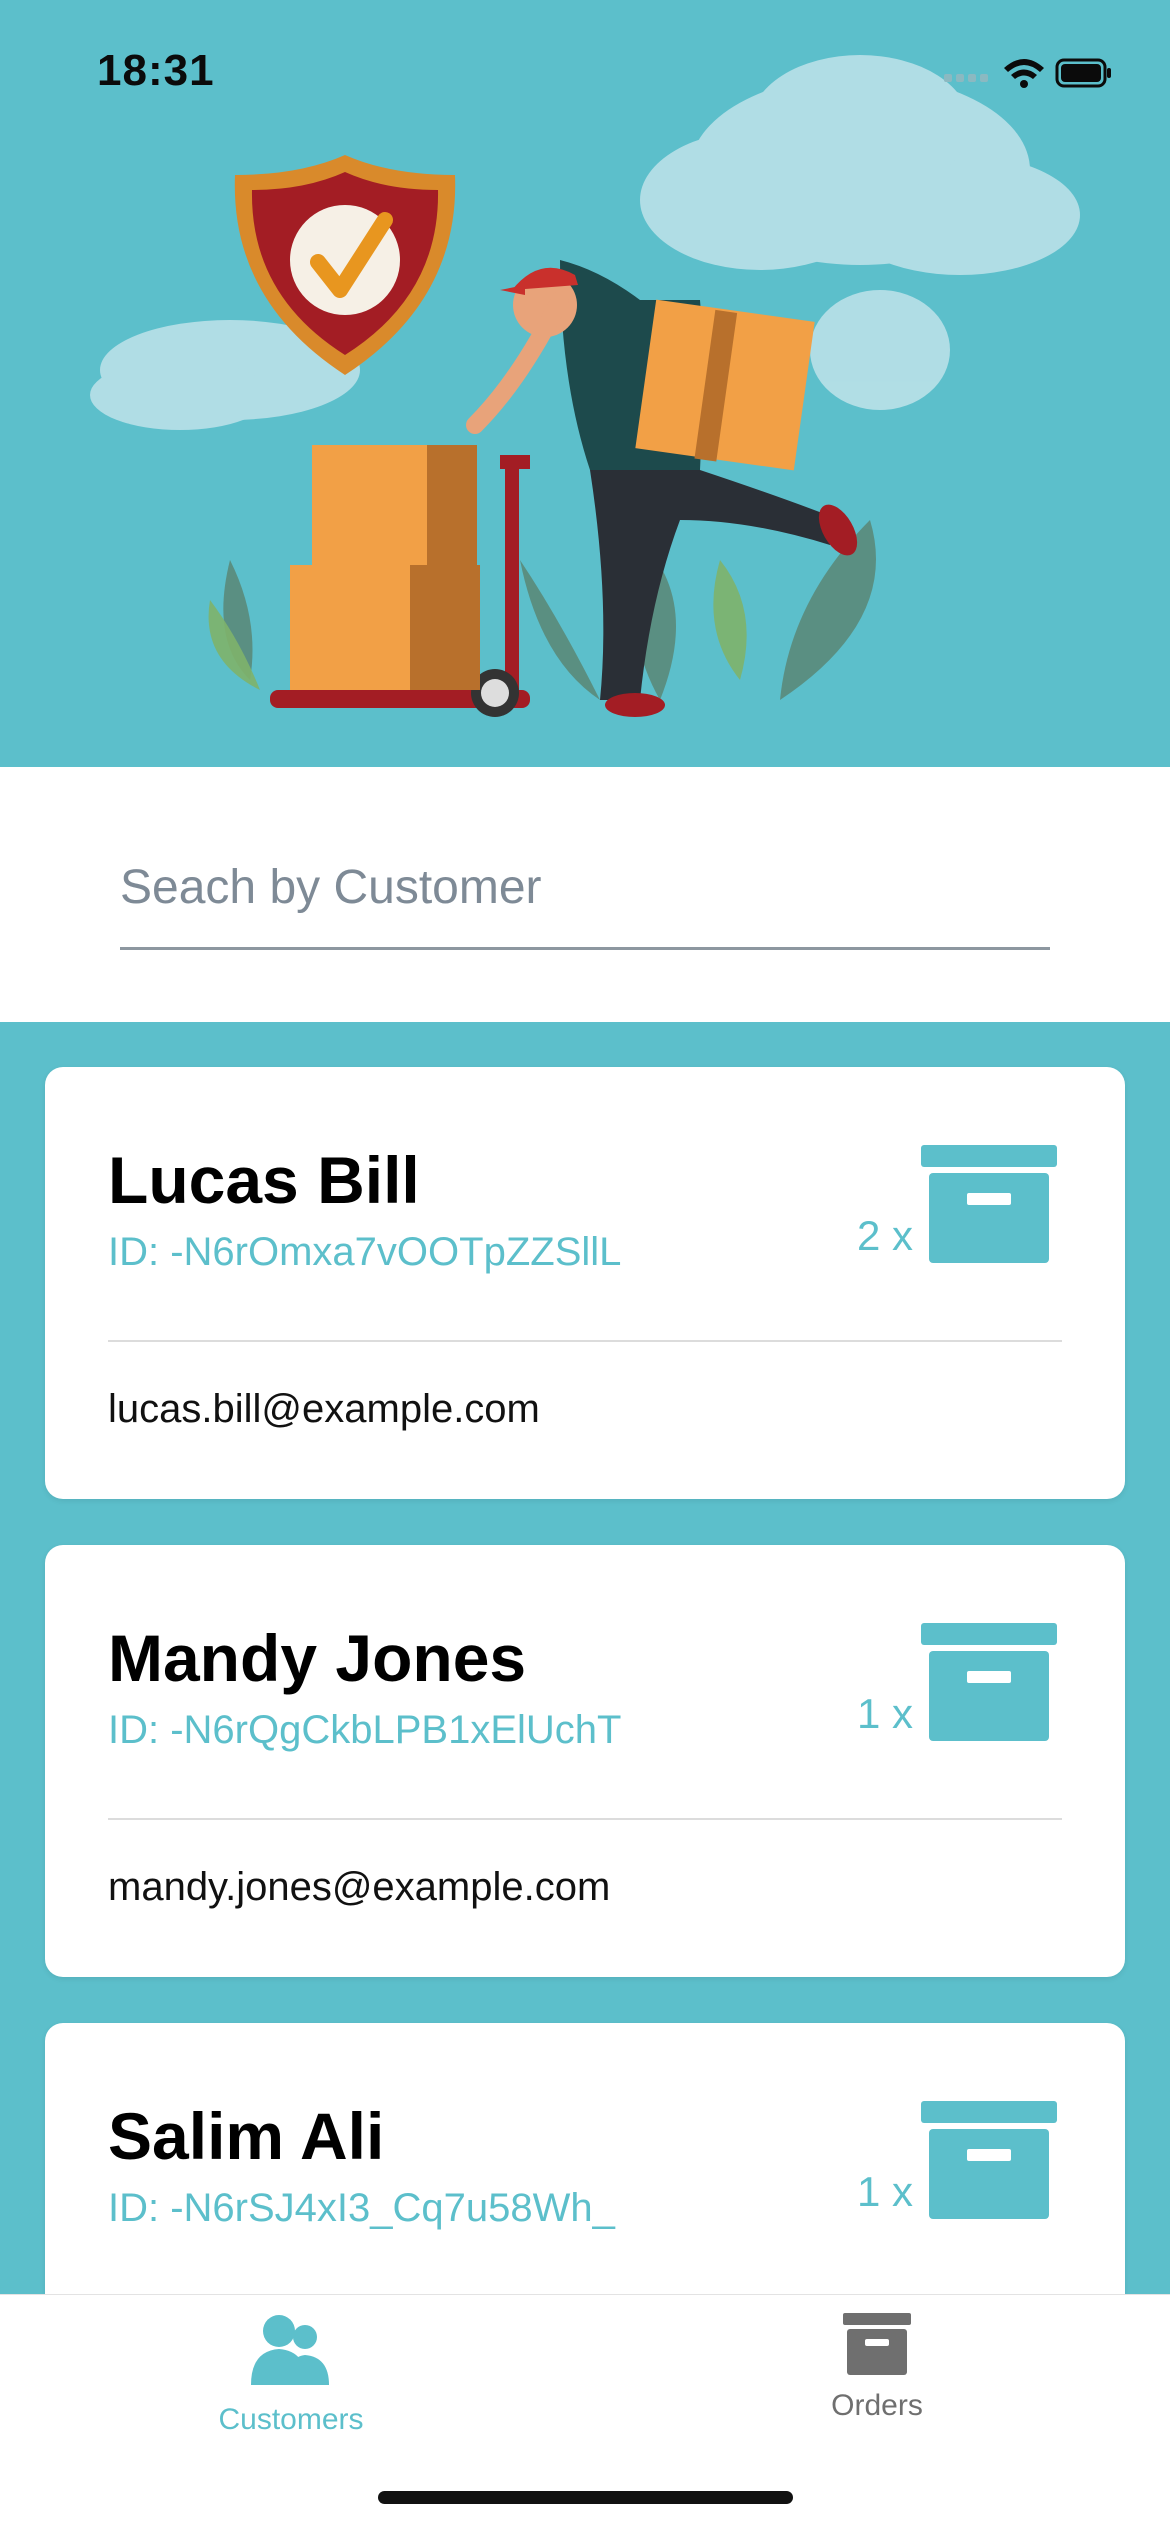  What do you see at coordinates (291, 2388) in the screenshot?
I see `tab-customers: Customers` at bounding box center [291, 2388].